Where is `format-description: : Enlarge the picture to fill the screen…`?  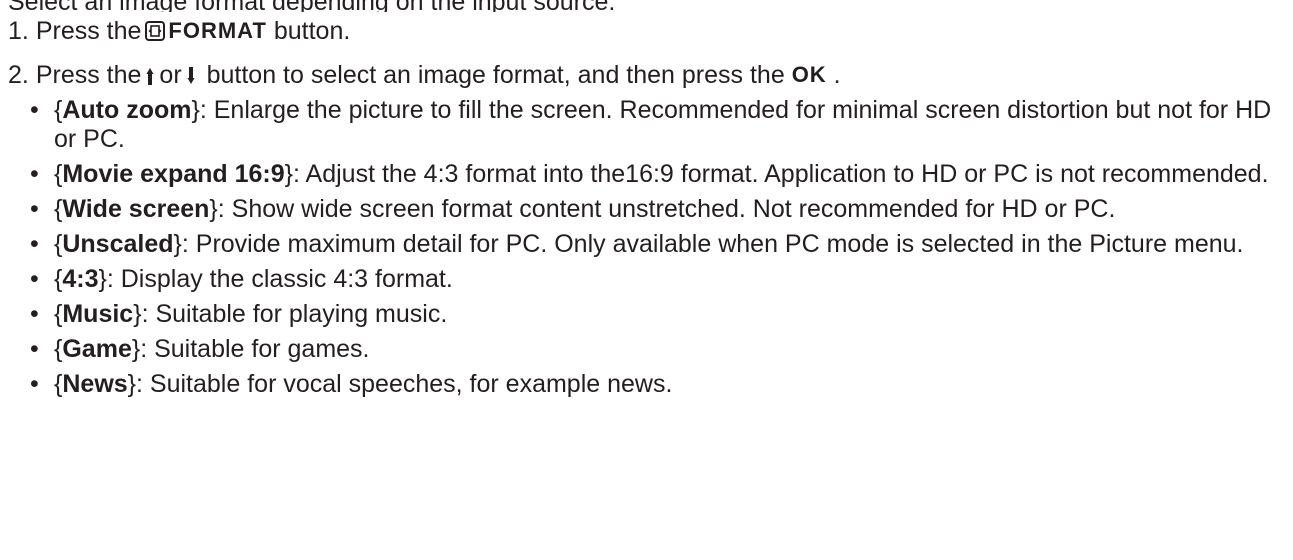
format-description: : Enlarge the picture to fill the screen… is located at coordinates (663, 124).